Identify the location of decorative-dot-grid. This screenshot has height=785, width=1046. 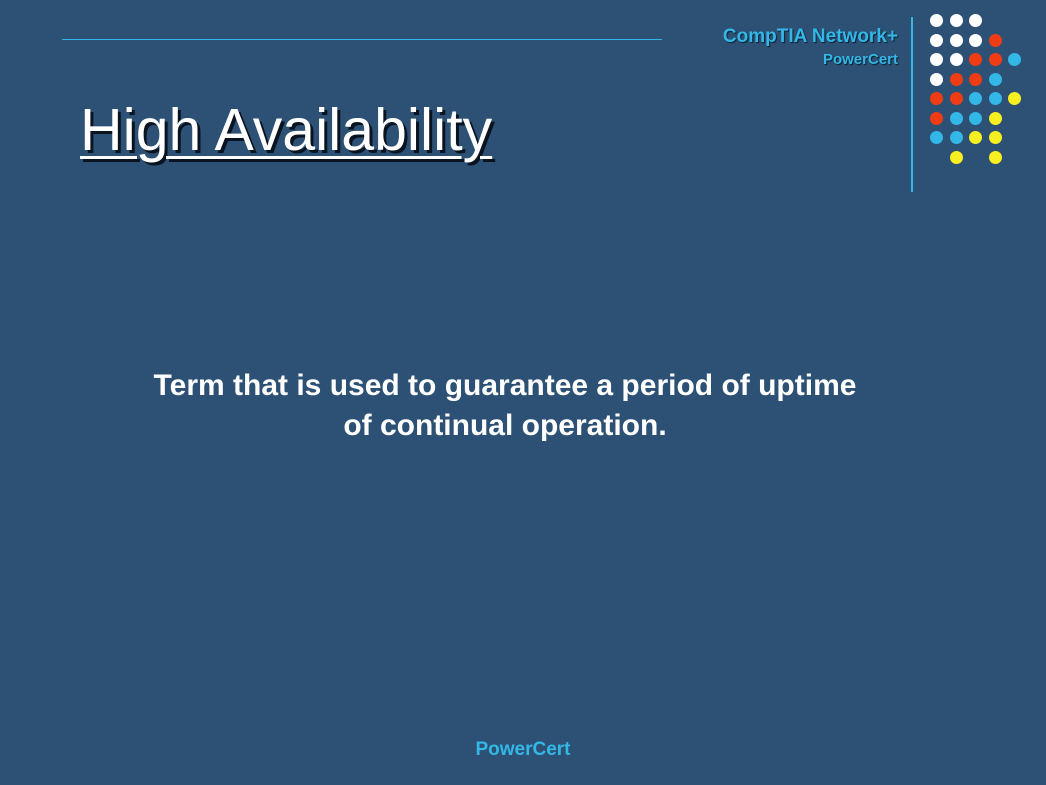
(980, 94).